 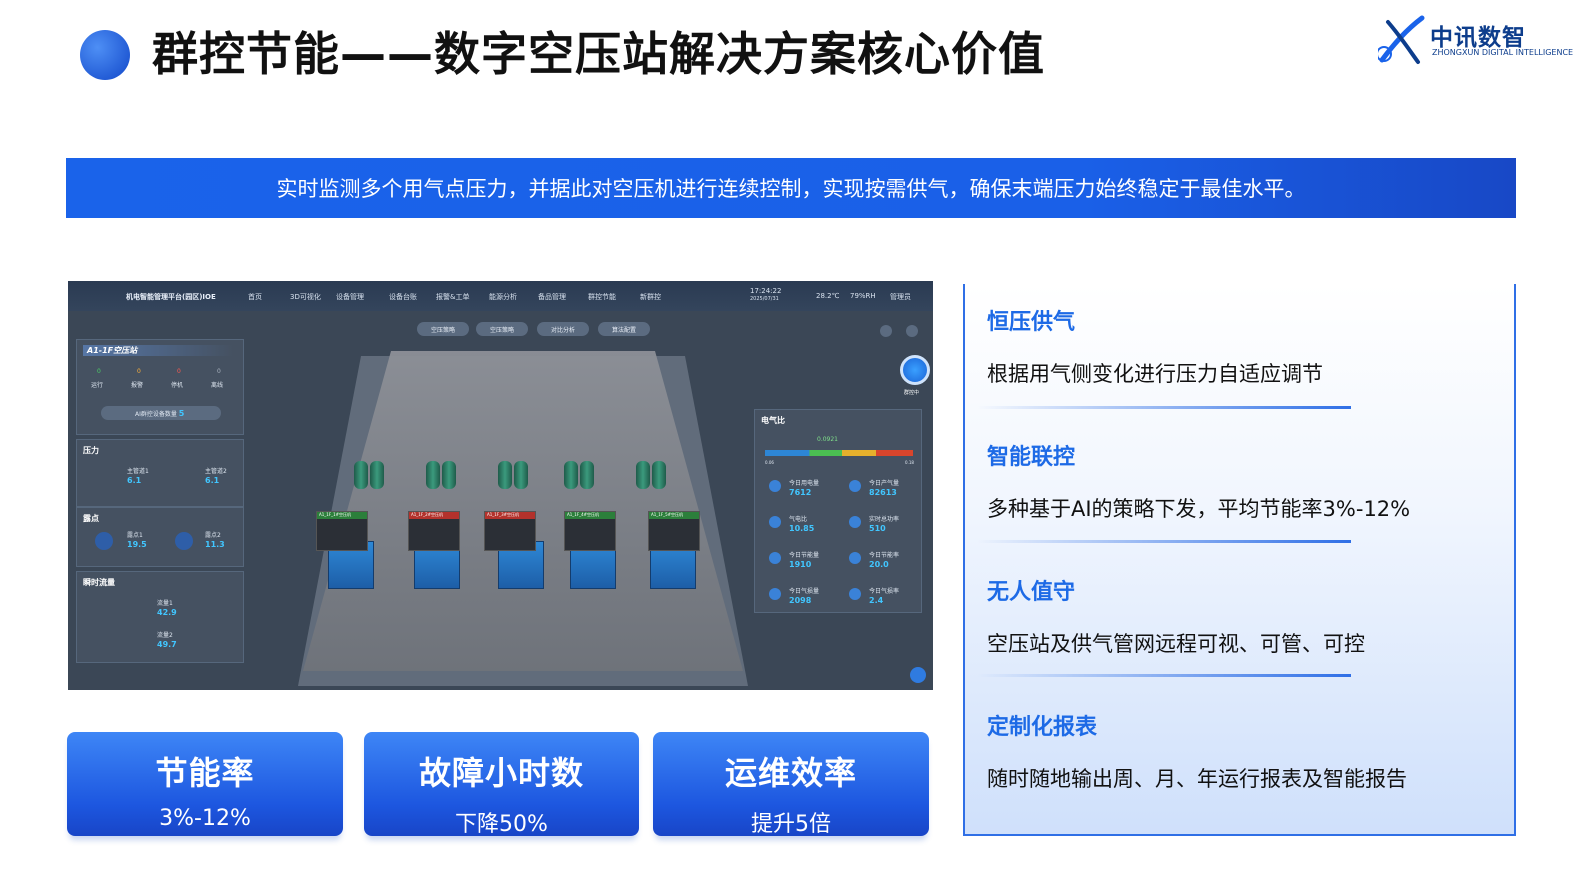 What do you see at coordinates (790, 773) in the screenshot?
I see `kpi-title: 运维效率` at bounding box center [790, 773].